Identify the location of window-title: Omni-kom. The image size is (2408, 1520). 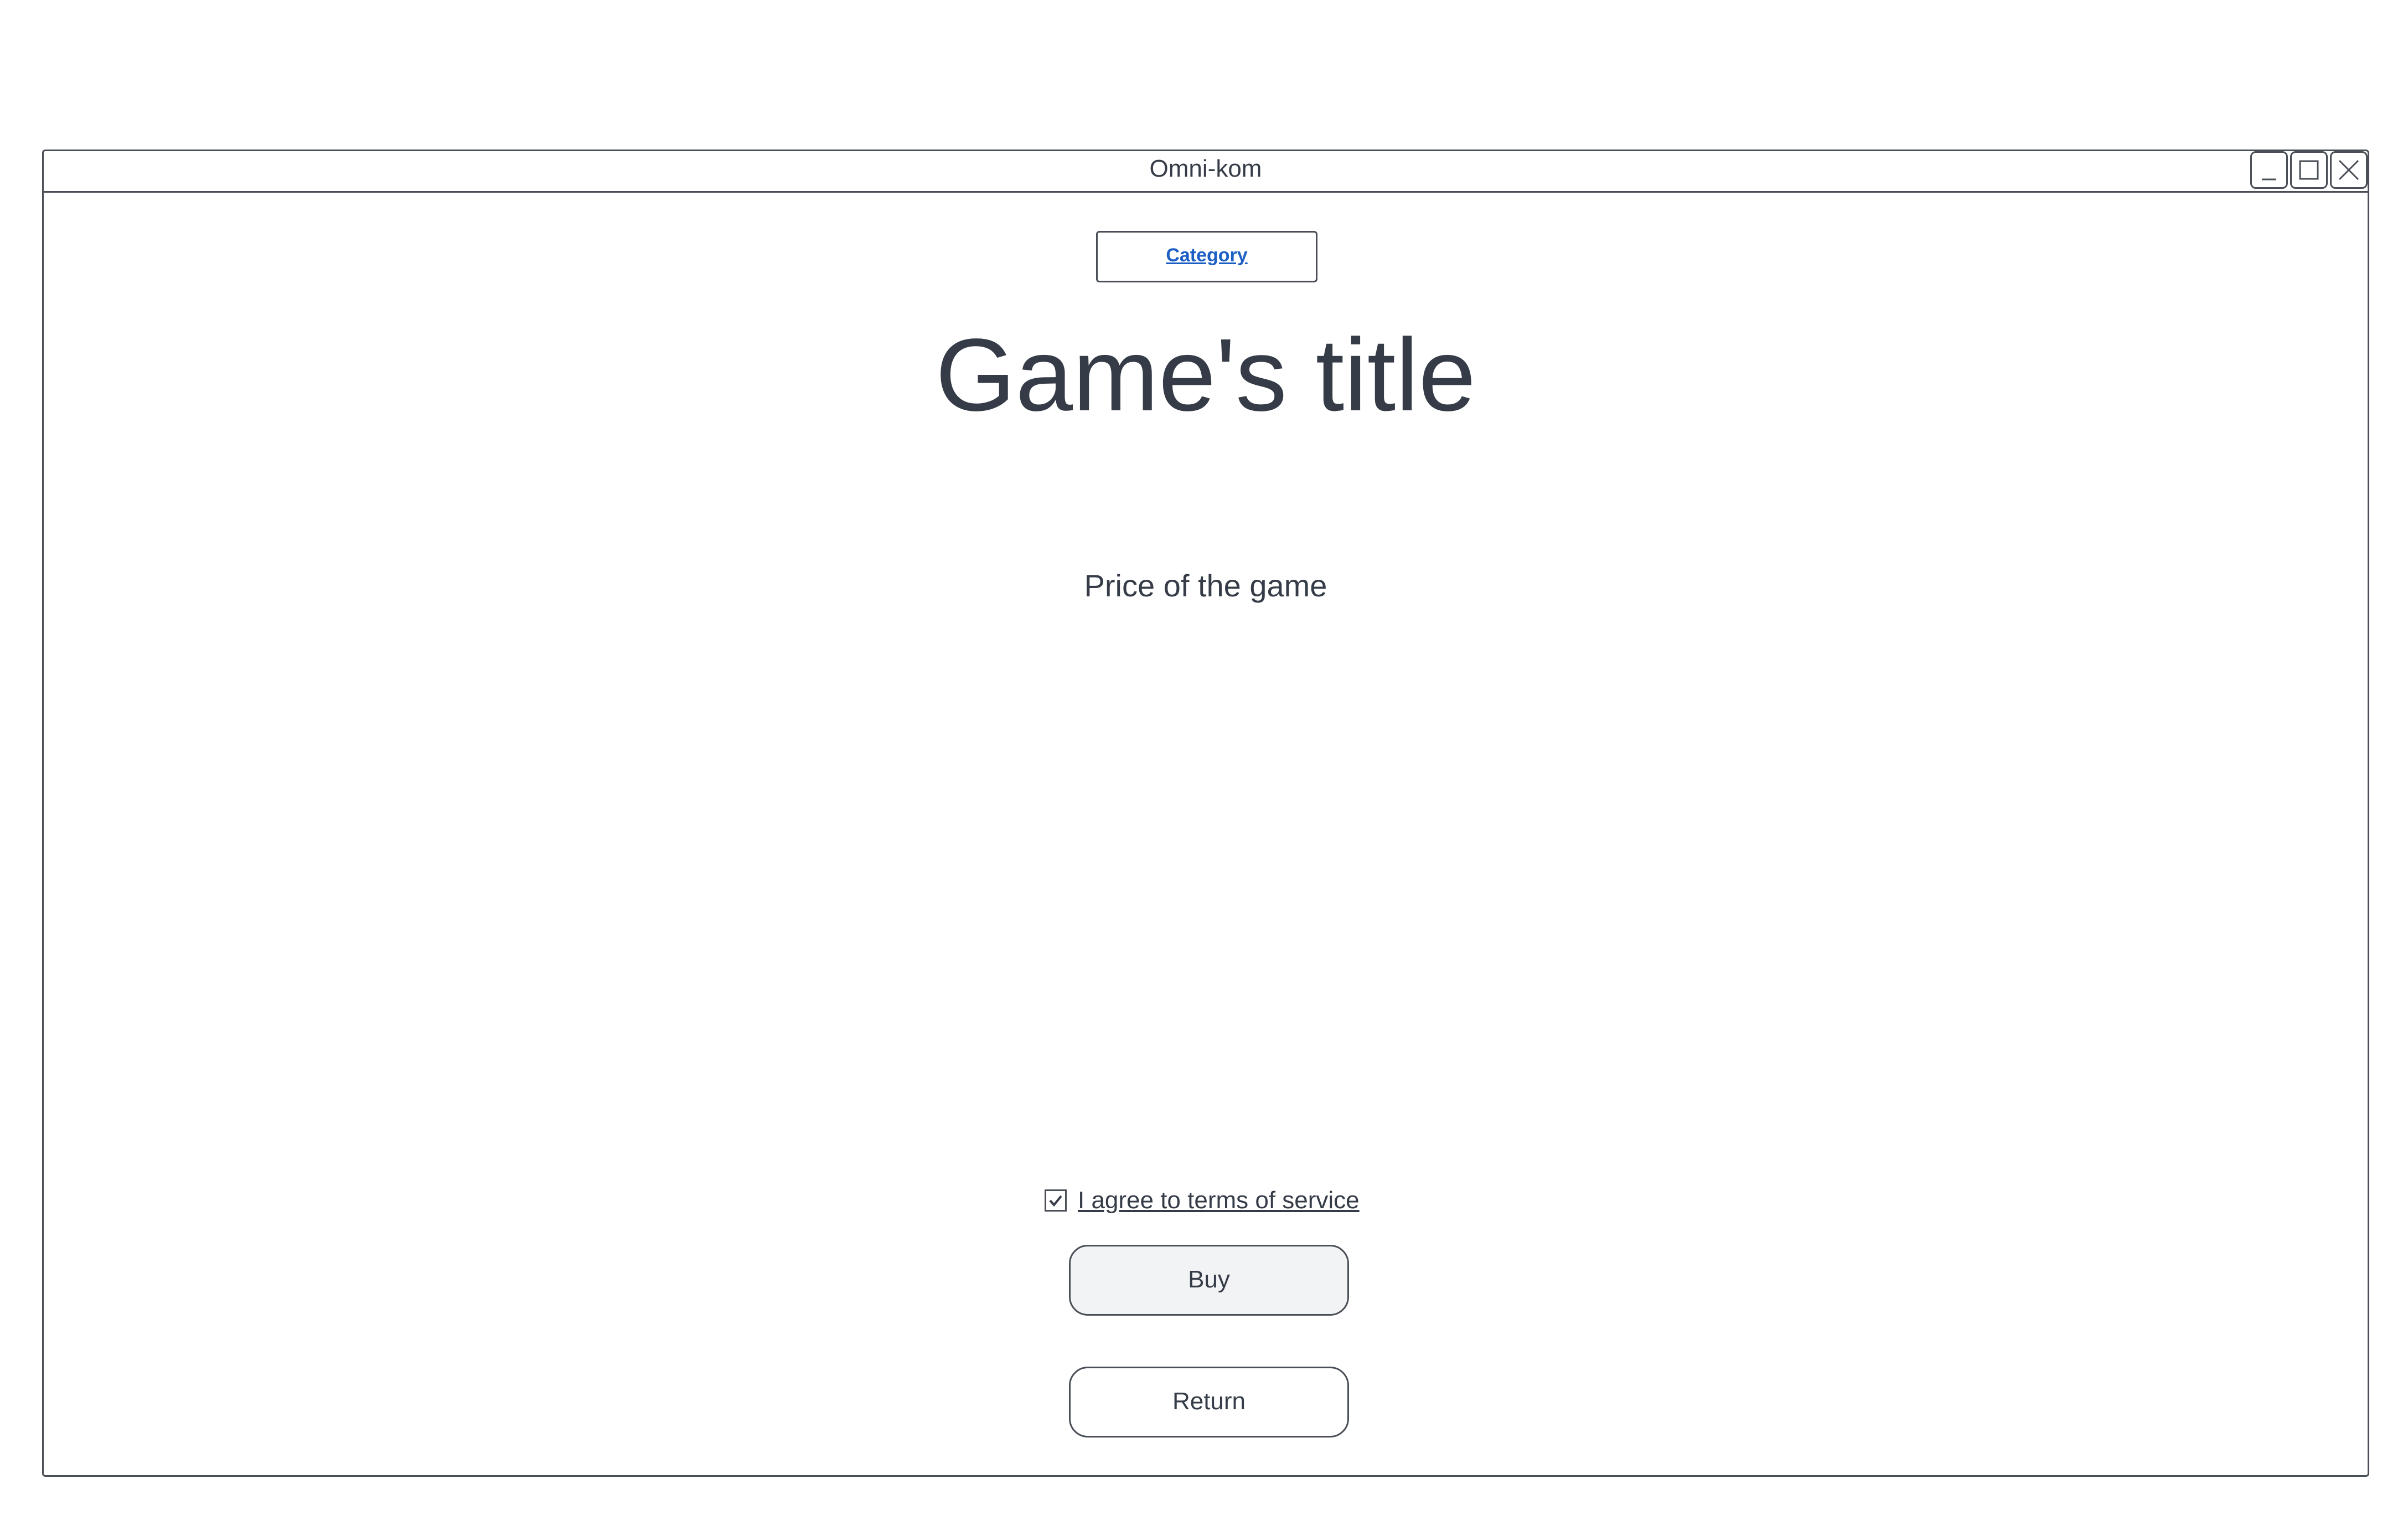
(1205, 168).